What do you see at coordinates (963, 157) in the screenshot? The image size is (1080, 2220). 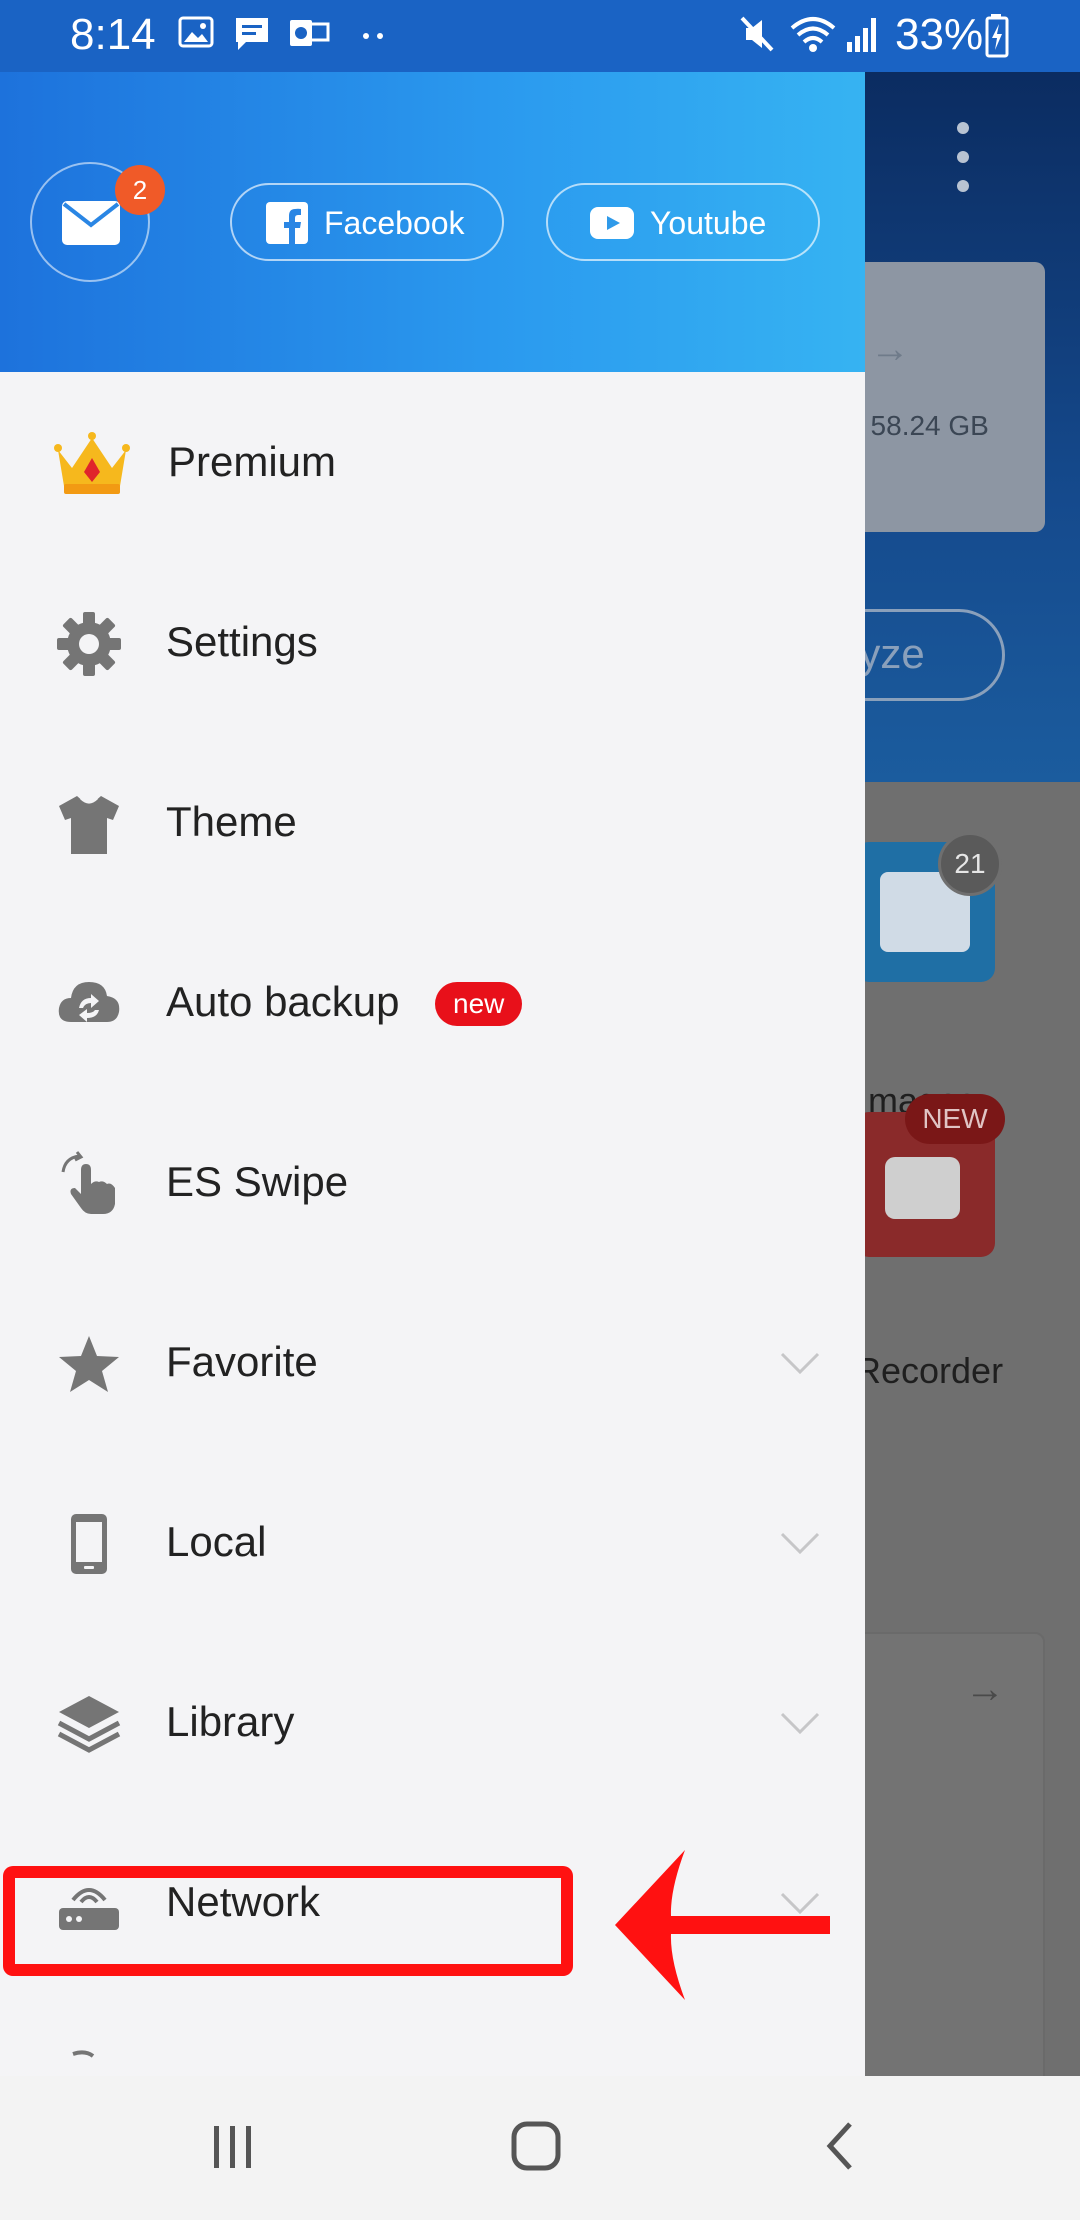 I see `overflow-menu-icon` at bounding box center [963, 157].